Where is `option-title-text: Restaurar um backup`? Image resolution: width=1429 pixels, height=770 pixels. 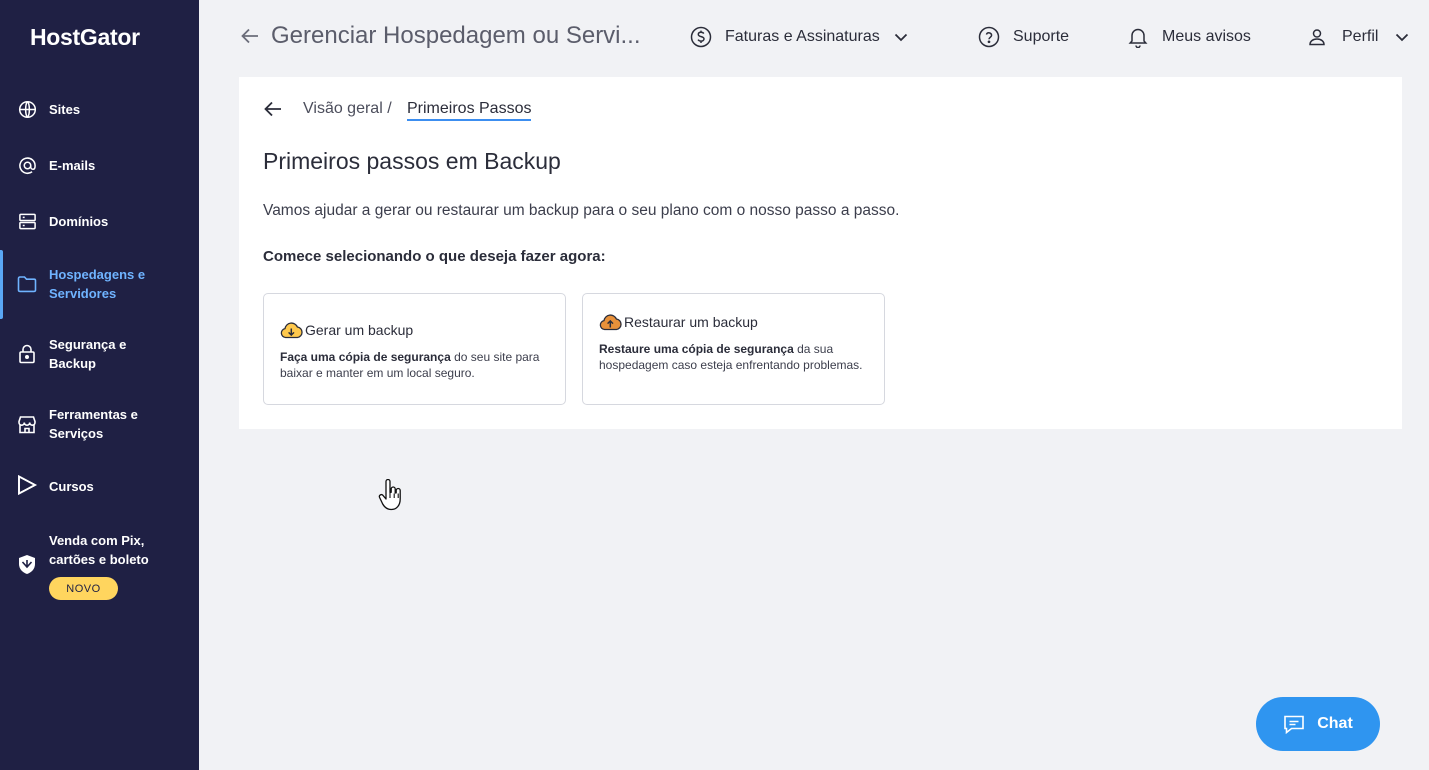
option-title-text: Restaurar um backup is located at coordinates (691, 322).